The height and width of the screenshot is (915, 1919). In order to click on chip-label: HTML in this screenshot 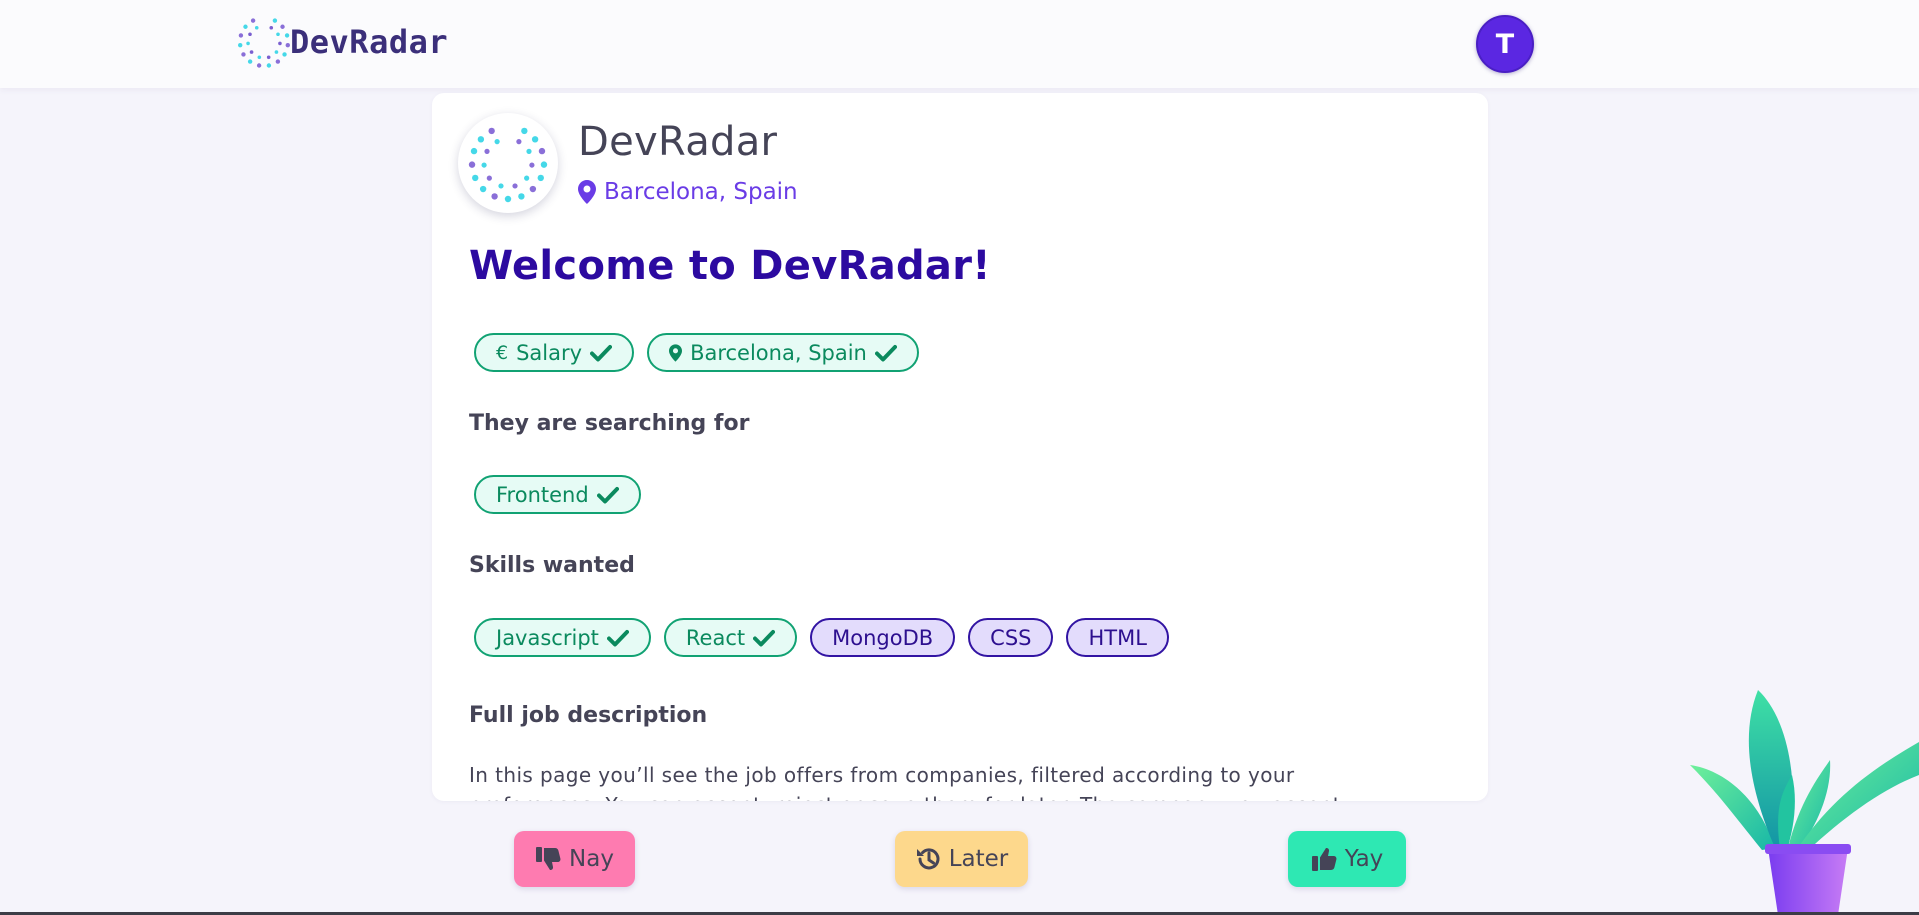, I will do `click(1117, 637)`.